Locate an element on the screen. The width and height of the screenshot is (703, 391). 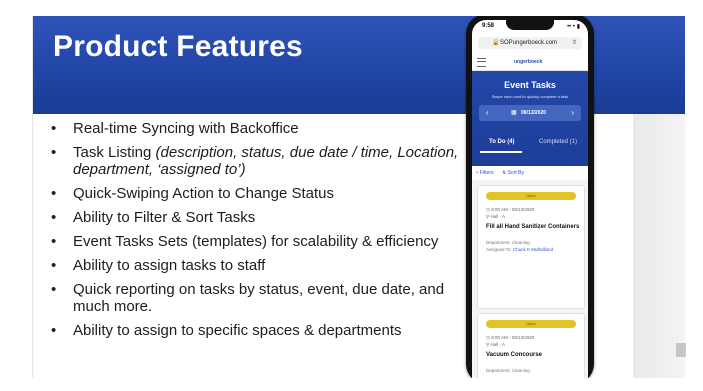
task-tabs: To Do (4) Completed (1) is located at coordinates (530, 143).